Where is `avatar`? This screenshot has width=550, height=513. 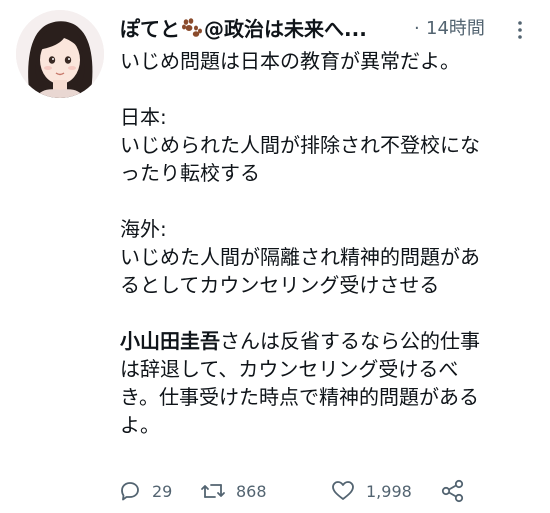 avatar is located at coordinates (60, 54).